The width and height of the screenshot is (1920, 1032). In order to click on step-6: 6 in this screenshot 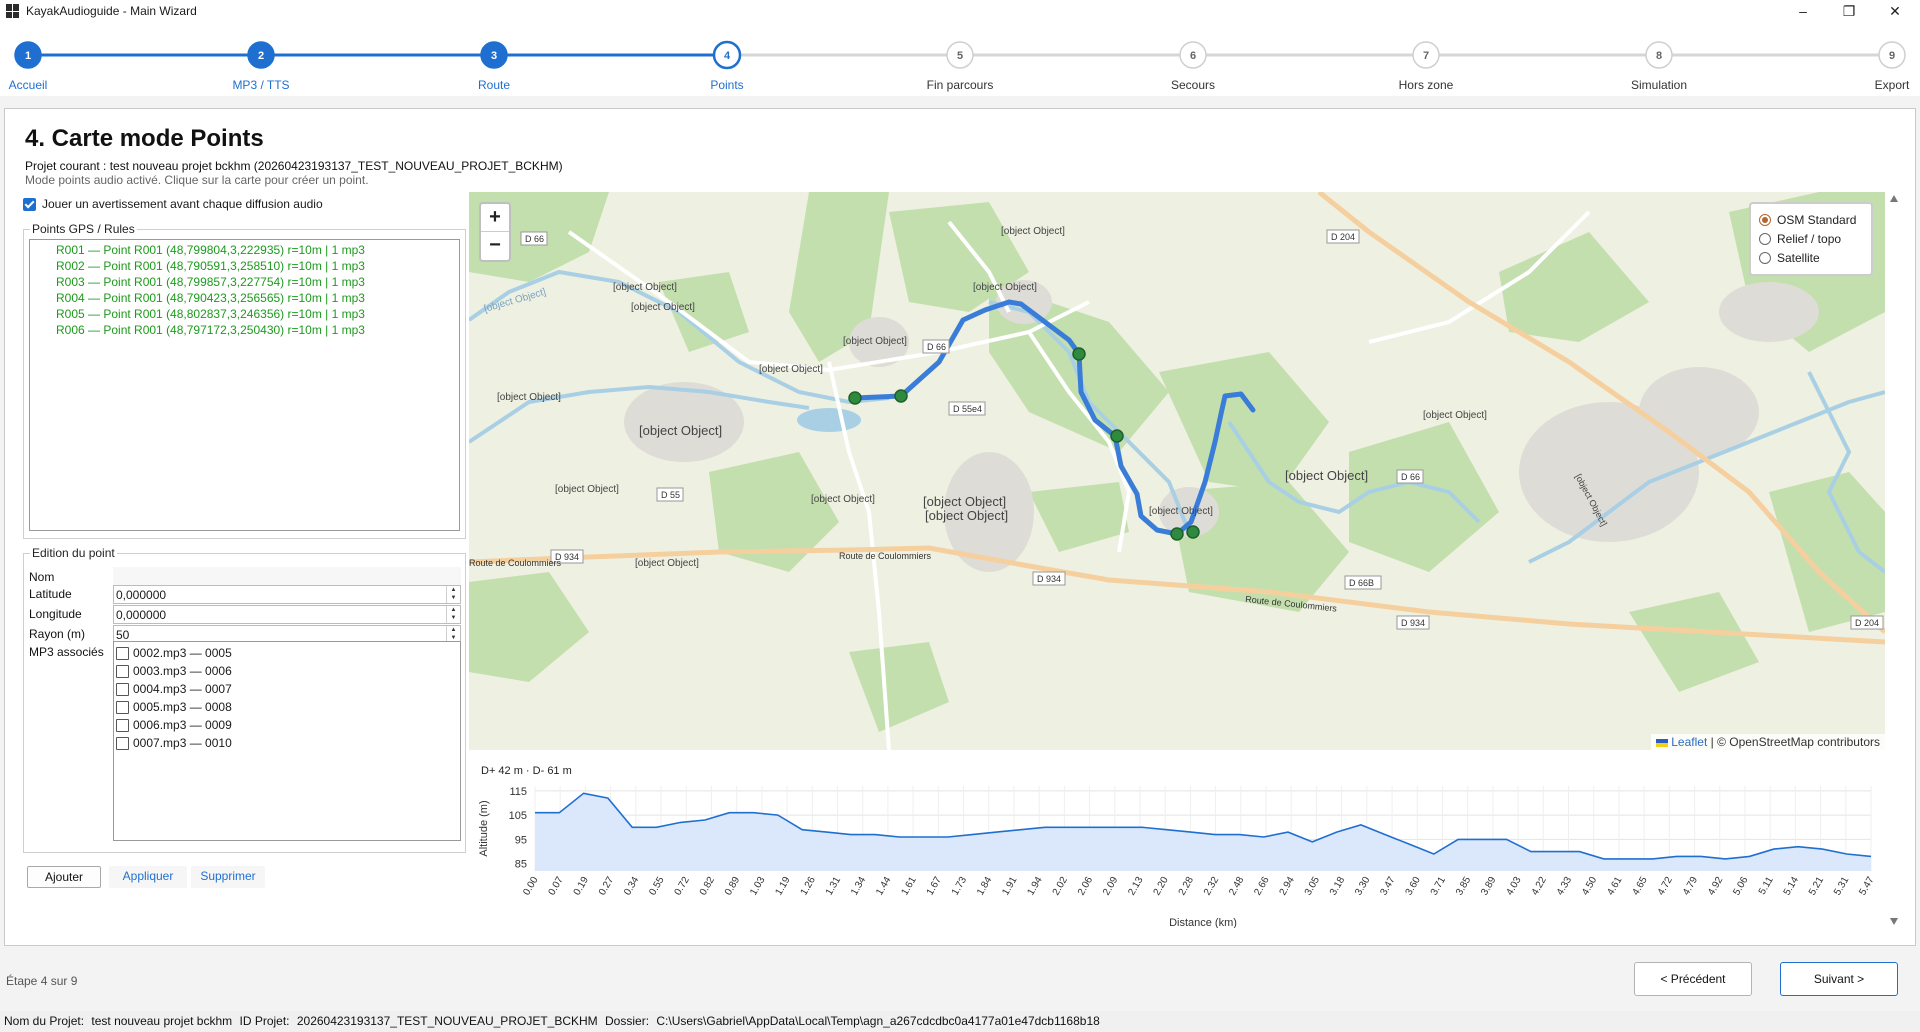, I will do `click(1193, 55)`.